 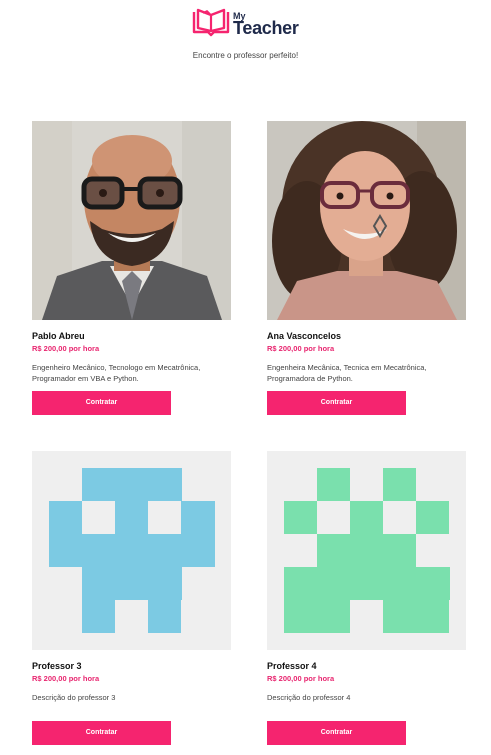 I want to click on tagline: Encontre o professor perfeito!, so click(x=245, y=55).